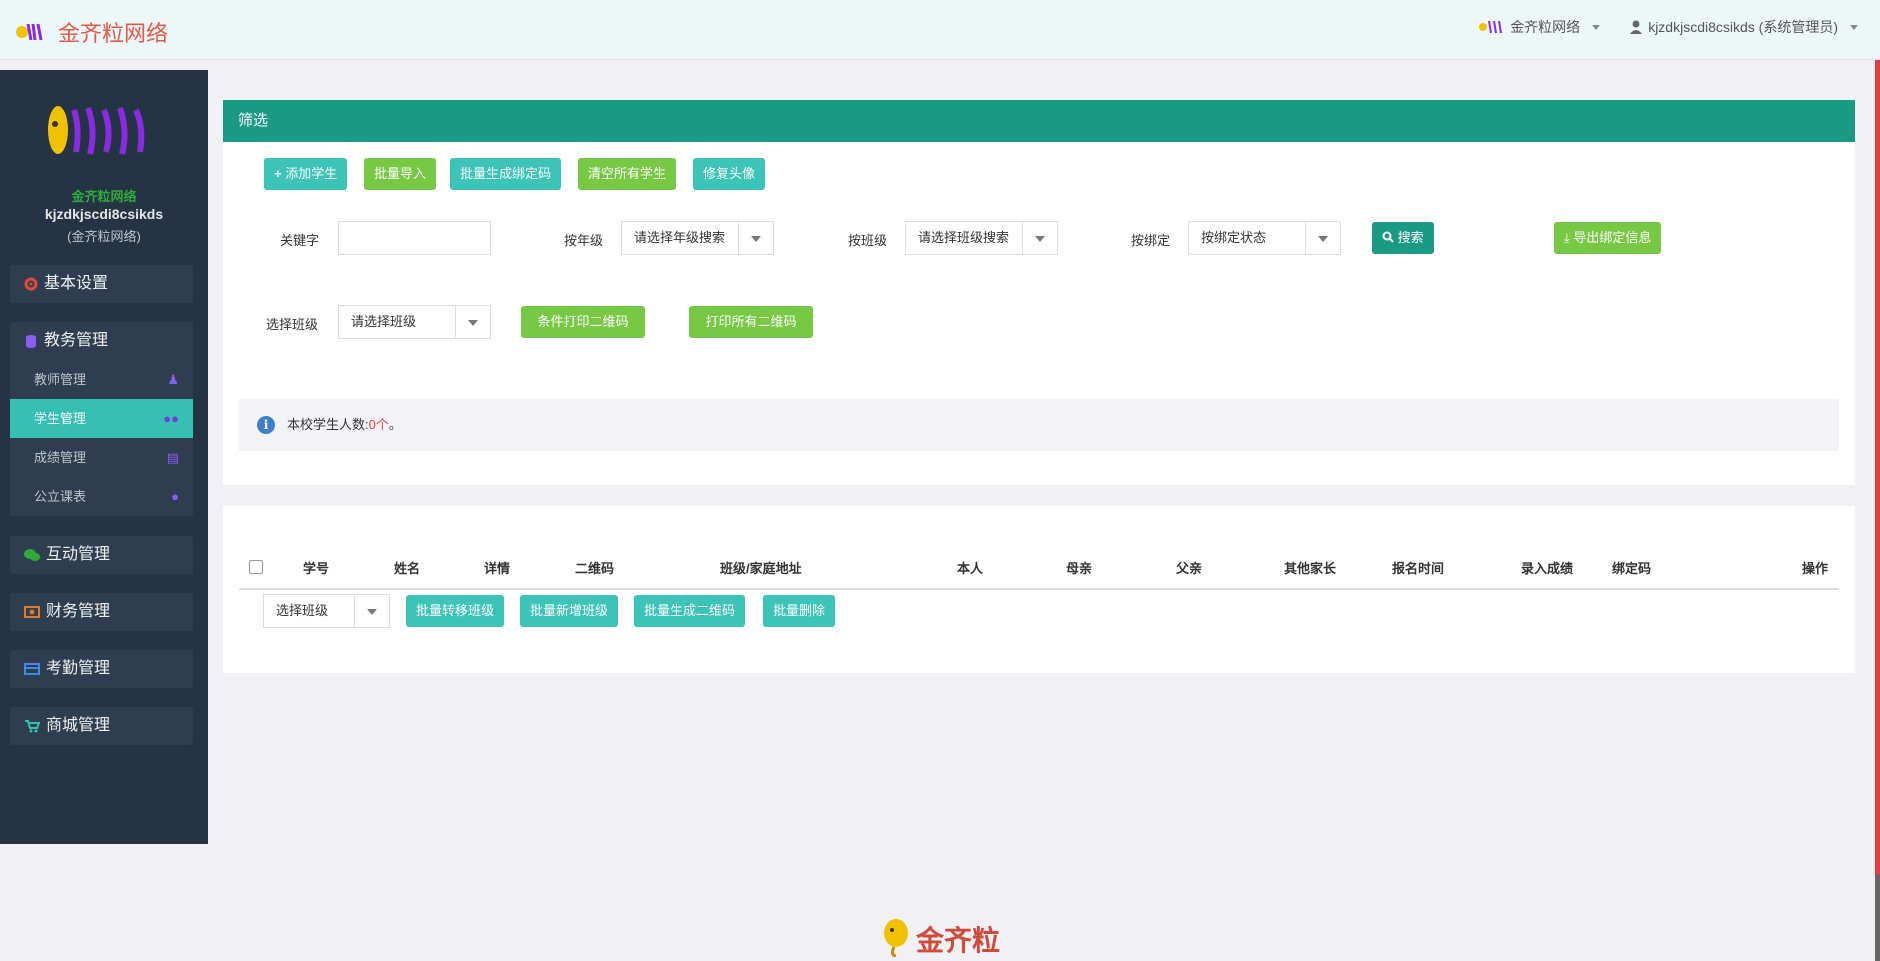 Image resolution: width=1880 pixels, height=961 pixels. What do you see at coordinates (172, 457) in the screenshot?
I see `book-icon: ▤` at bounding box center [172, 457].